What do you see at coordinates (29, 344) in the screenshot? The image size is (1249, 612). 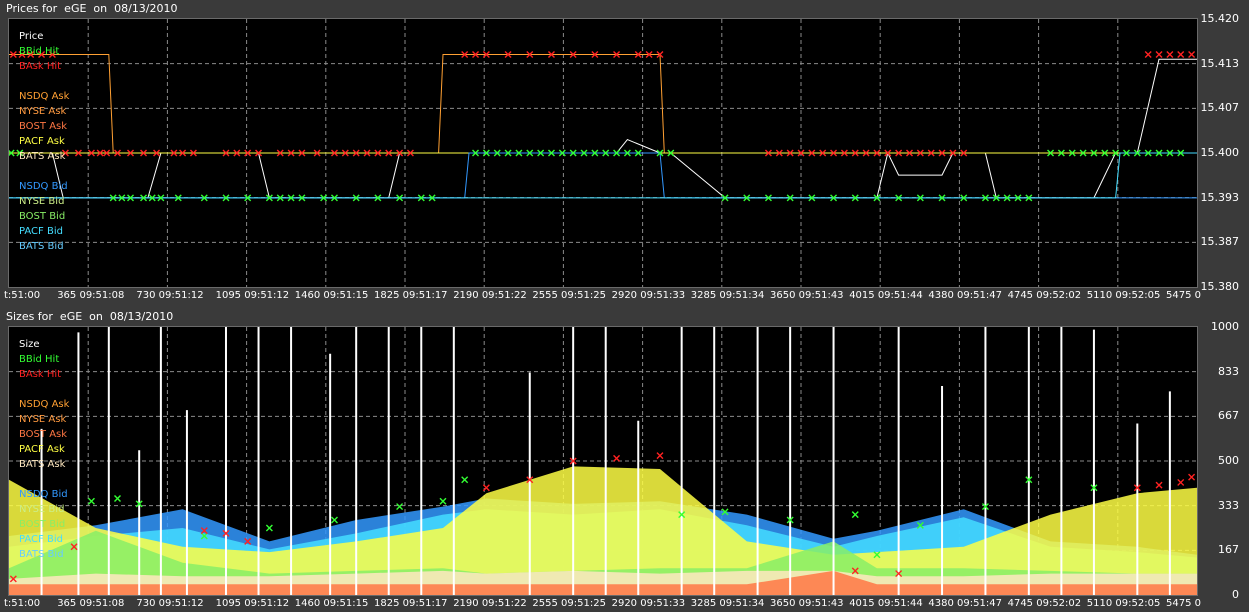 I see `legend-entry: Size` at bounding box center [29, 344].